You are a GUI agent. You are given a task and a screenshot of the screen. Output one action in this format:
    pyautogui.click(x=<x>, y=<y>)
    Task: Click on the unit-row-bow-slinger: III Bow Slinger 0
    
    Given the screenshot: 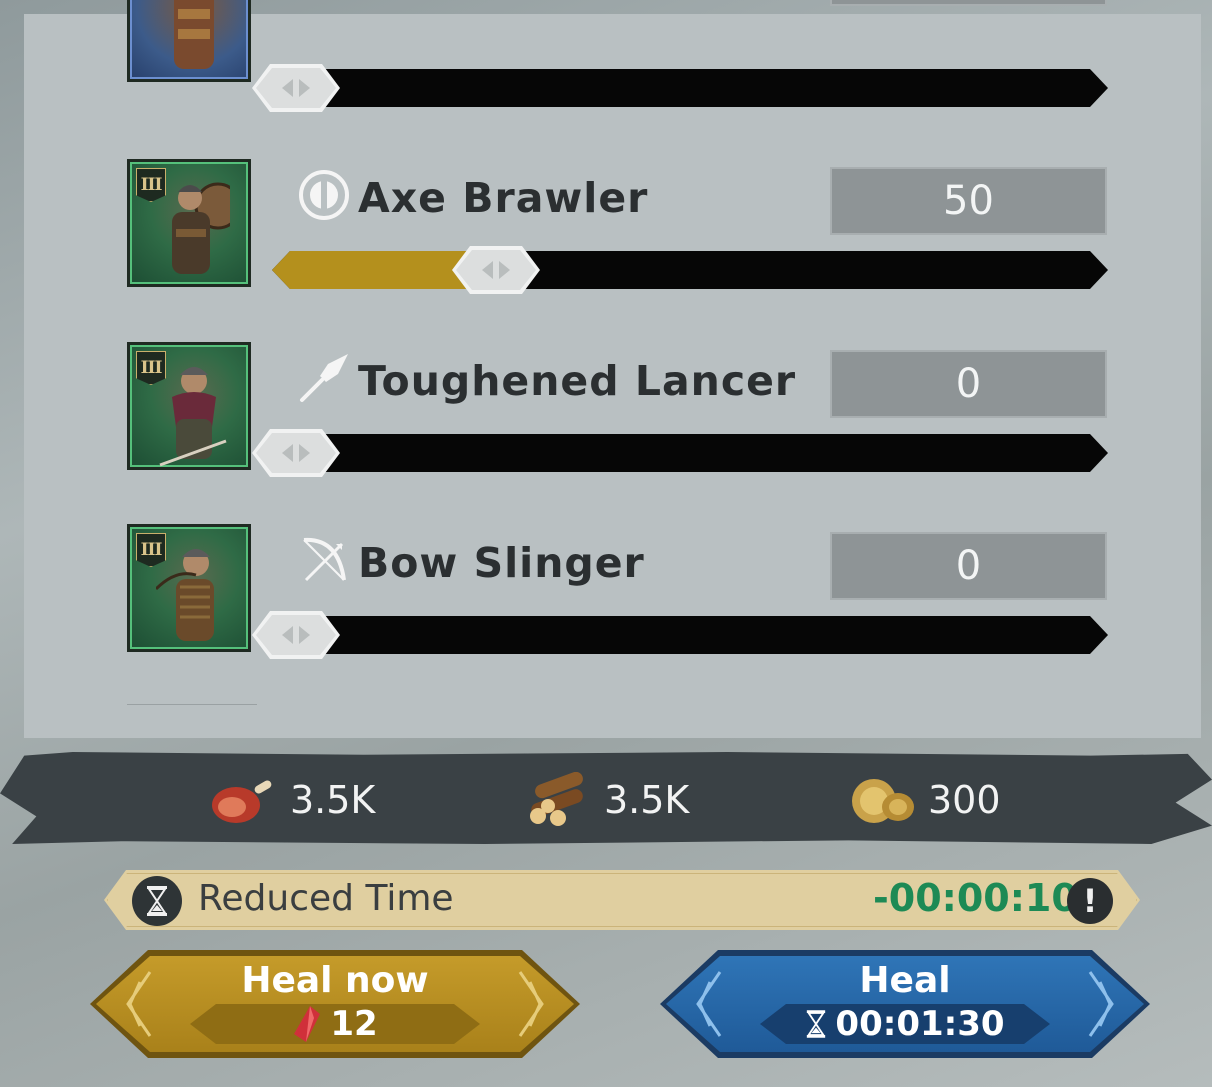 What is the action you would take?
    pyautogui.click(x=612, y=599)
    